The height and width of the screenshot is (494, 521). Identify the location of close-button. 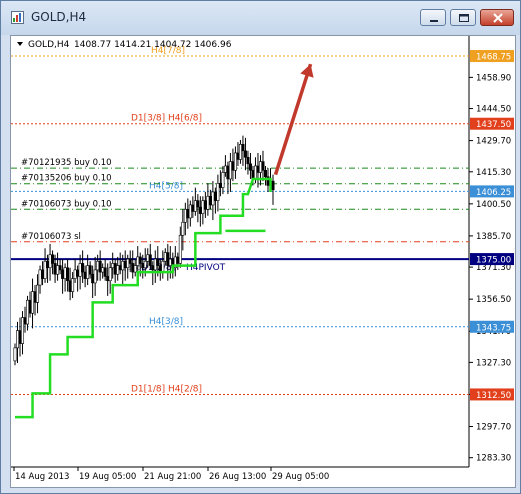
(497, 17).